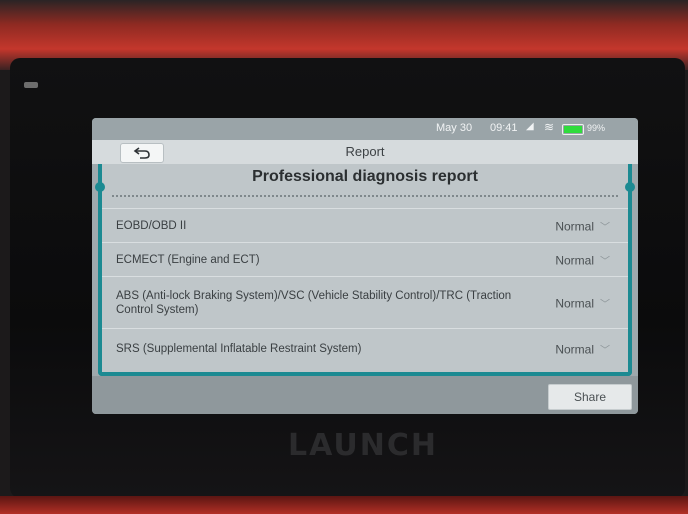 Image resolution: width=688 pixels, height=514 pixels. Describe the element at coordinates (590, 397) in the screenshot. I see `share-button: Share` at that location.